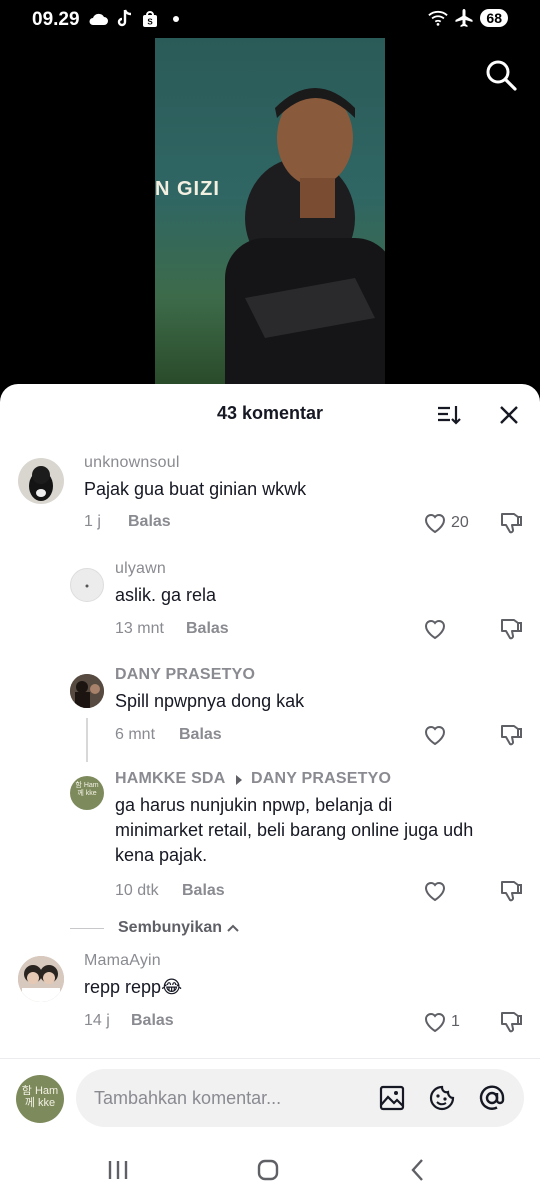 Image resolution: width=540 pixels, height=1200 pixels. What do you see at coordinates (98, 19) in the screenshot?
I see `cloud-icon` at bounding box center [98, 19].